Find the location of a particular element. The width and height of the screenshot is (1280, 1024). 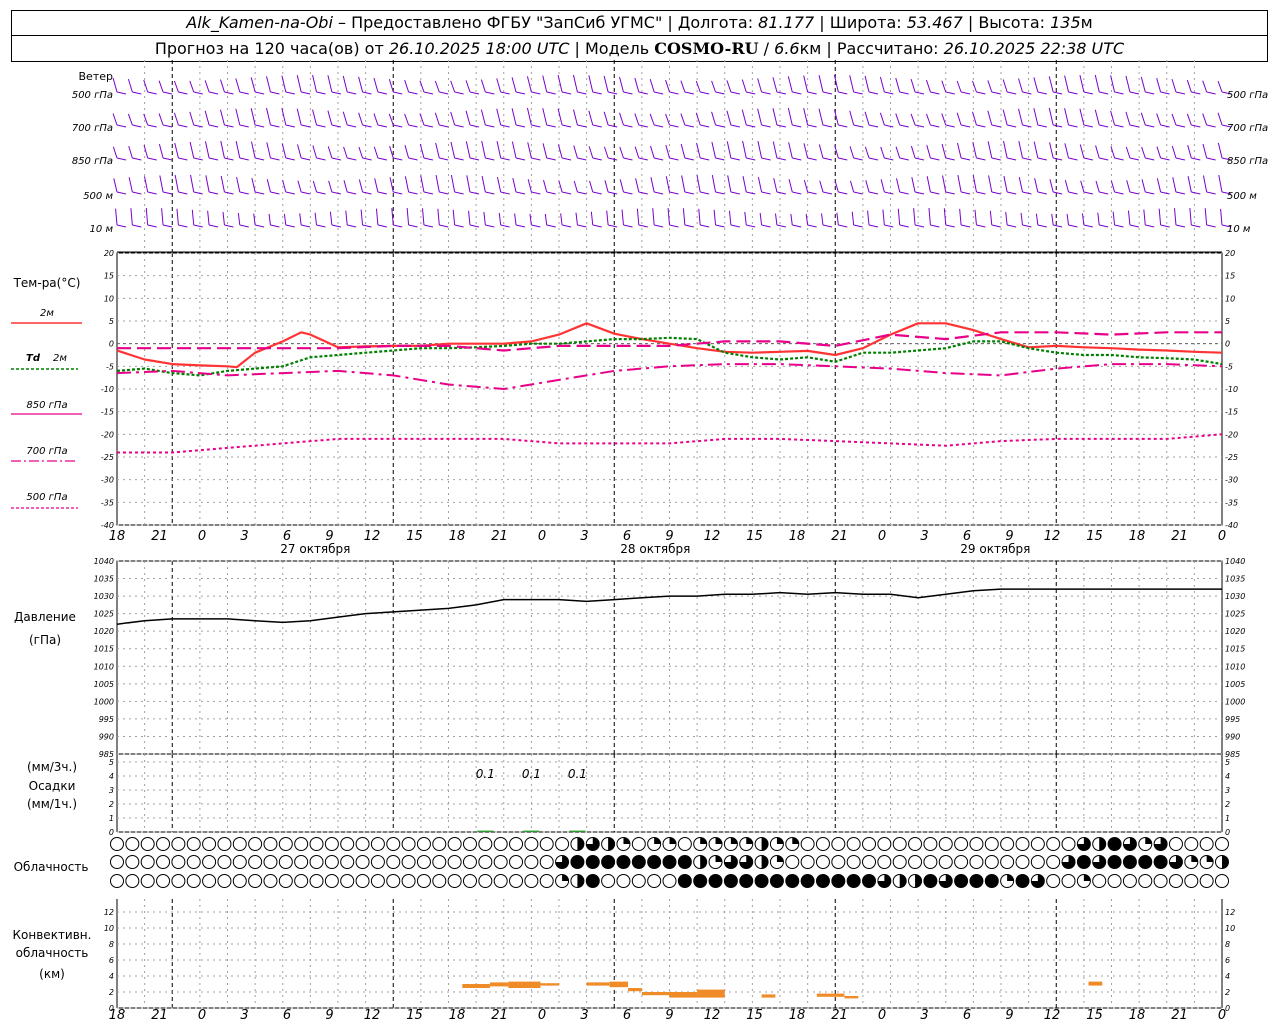

pressure-ytick-right: 990 is located at coordinates (1232, 736).